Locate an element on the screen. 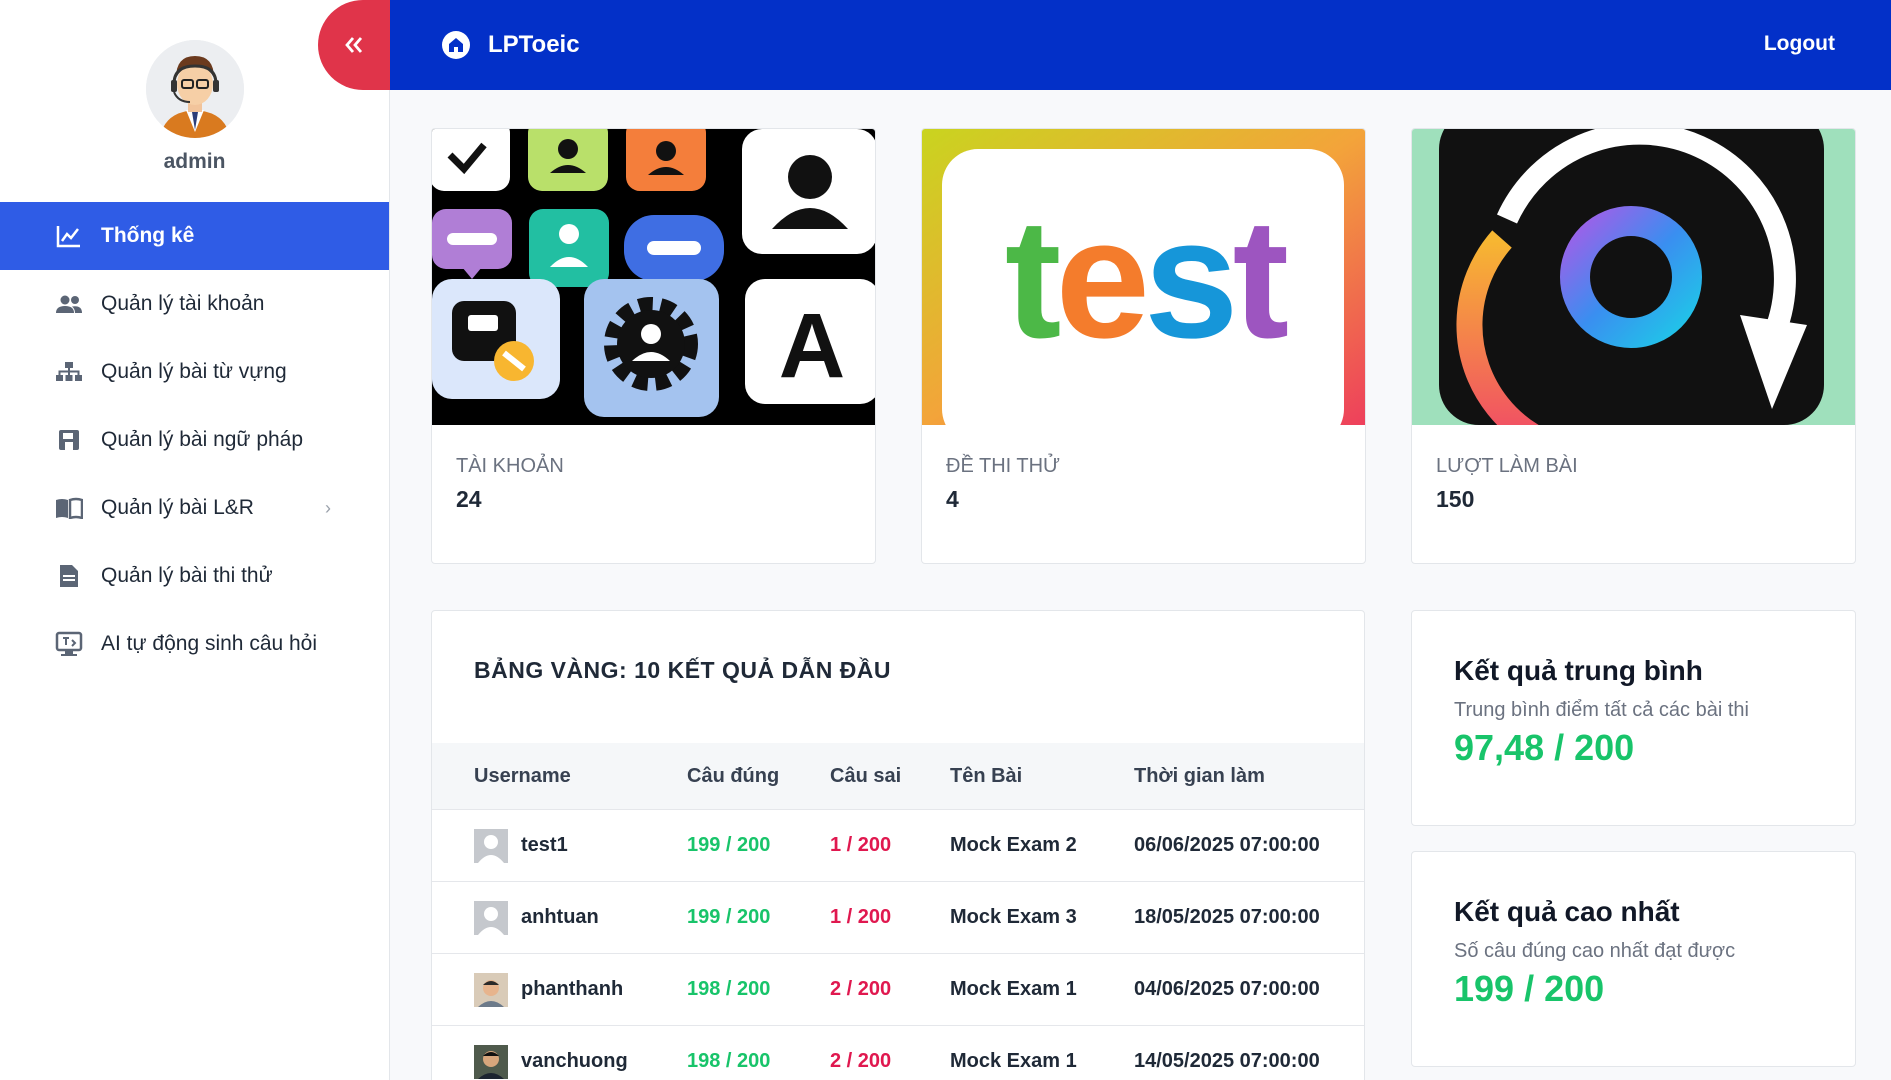  row-exam: Mock Exam 3 is located at coordinates (1013, 917).